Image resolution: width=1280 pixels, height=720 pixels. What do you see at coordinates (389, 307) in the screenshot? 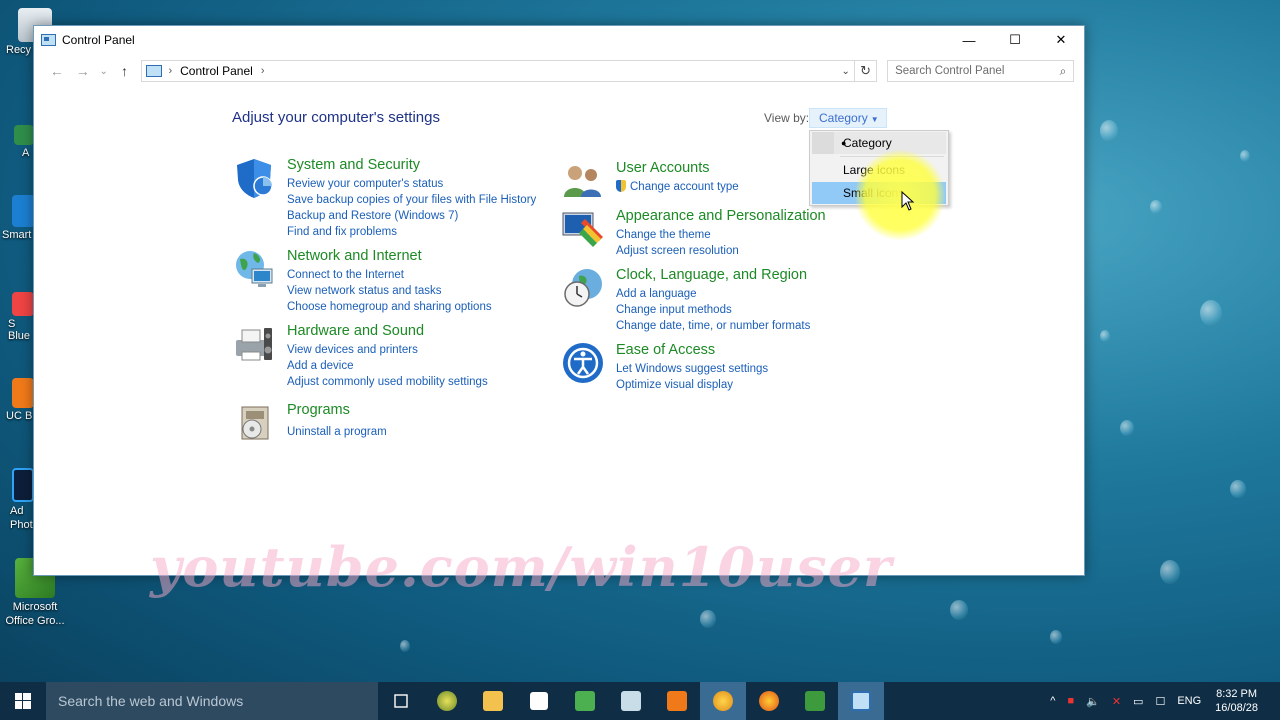
I see `task-link: Choose homegroup and sharing options` at bounding box center [389, 307].